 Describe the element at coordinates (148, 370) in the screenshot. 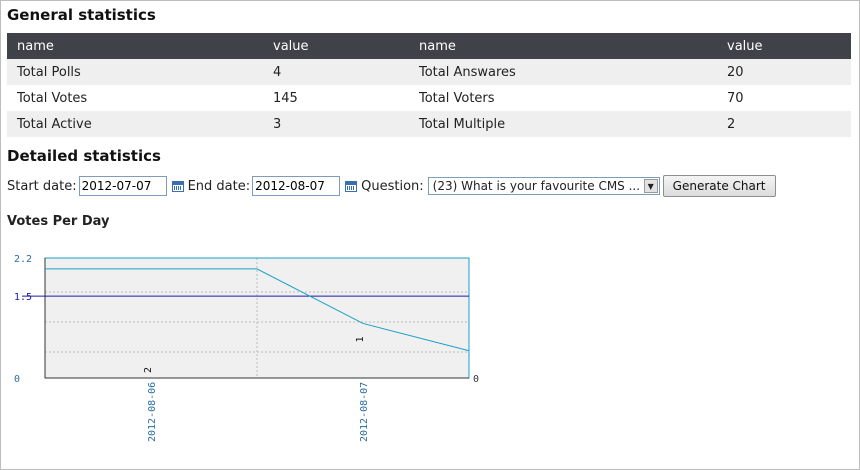

I see `data-label: 2` at that location.